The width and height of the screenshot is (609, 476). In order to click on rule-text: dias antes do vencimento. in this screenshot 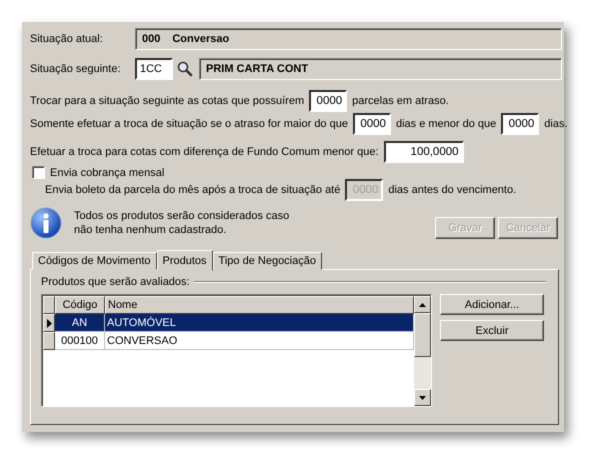, I will do `click(452, 190)`.